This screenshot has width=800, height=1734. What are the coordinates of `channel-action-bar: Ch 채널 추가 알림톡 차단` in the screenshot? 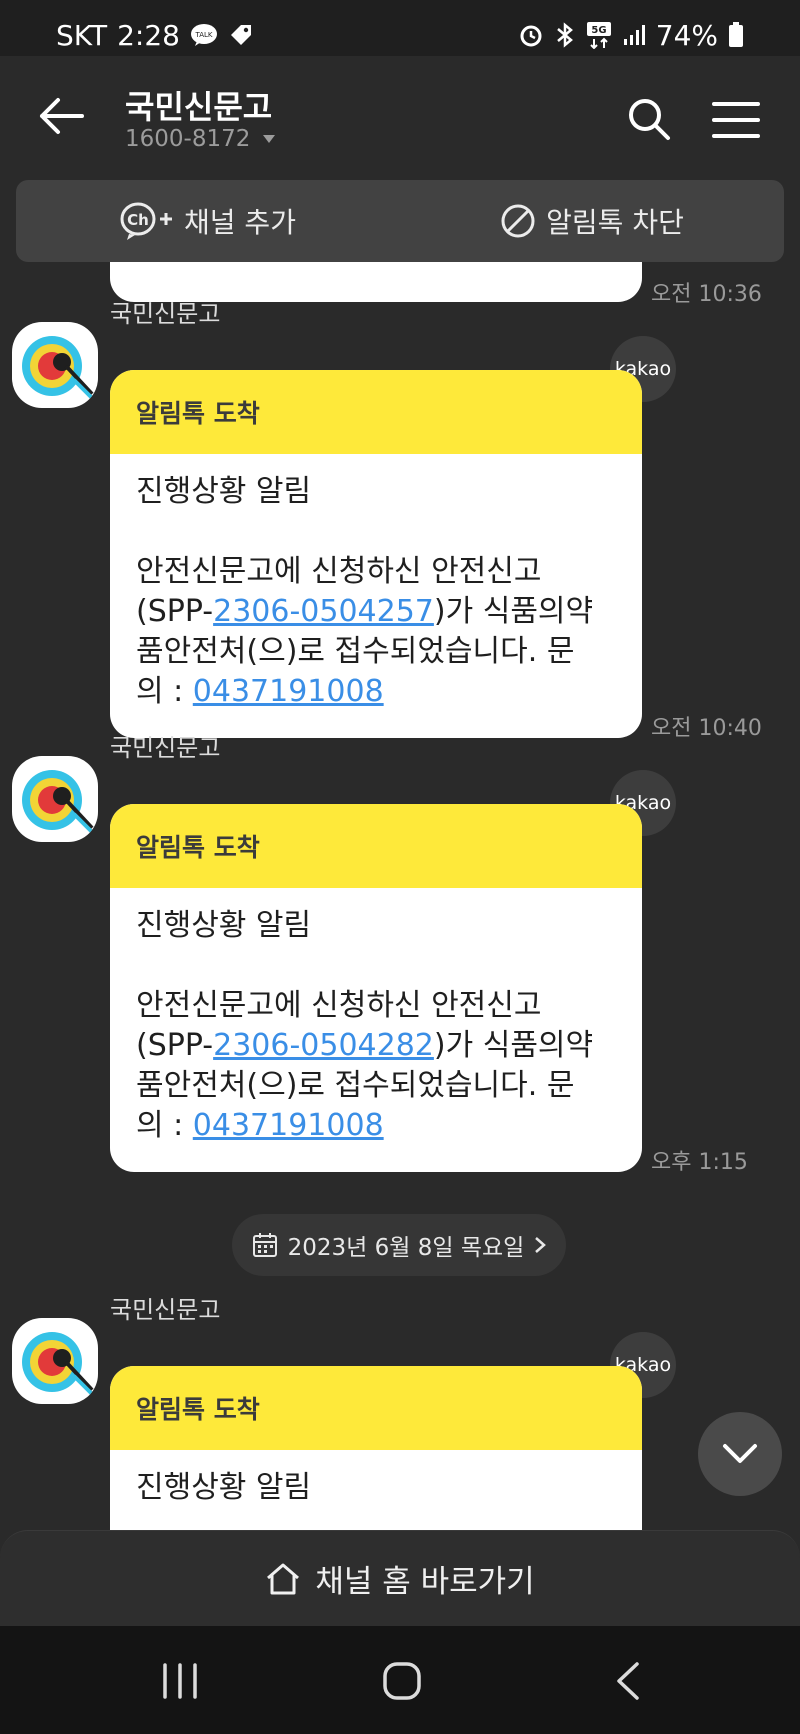 It's located at (400, 221).